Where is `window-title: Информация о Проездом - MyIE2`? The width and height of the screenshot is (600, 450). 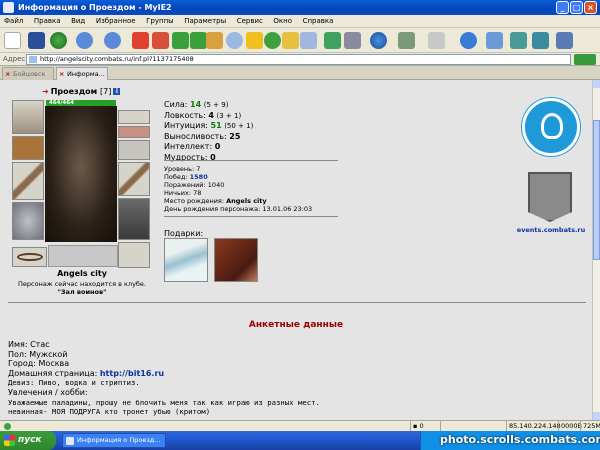
window-title: Информация о Проездом - MyIE2 is located at coordinates (95, 7).